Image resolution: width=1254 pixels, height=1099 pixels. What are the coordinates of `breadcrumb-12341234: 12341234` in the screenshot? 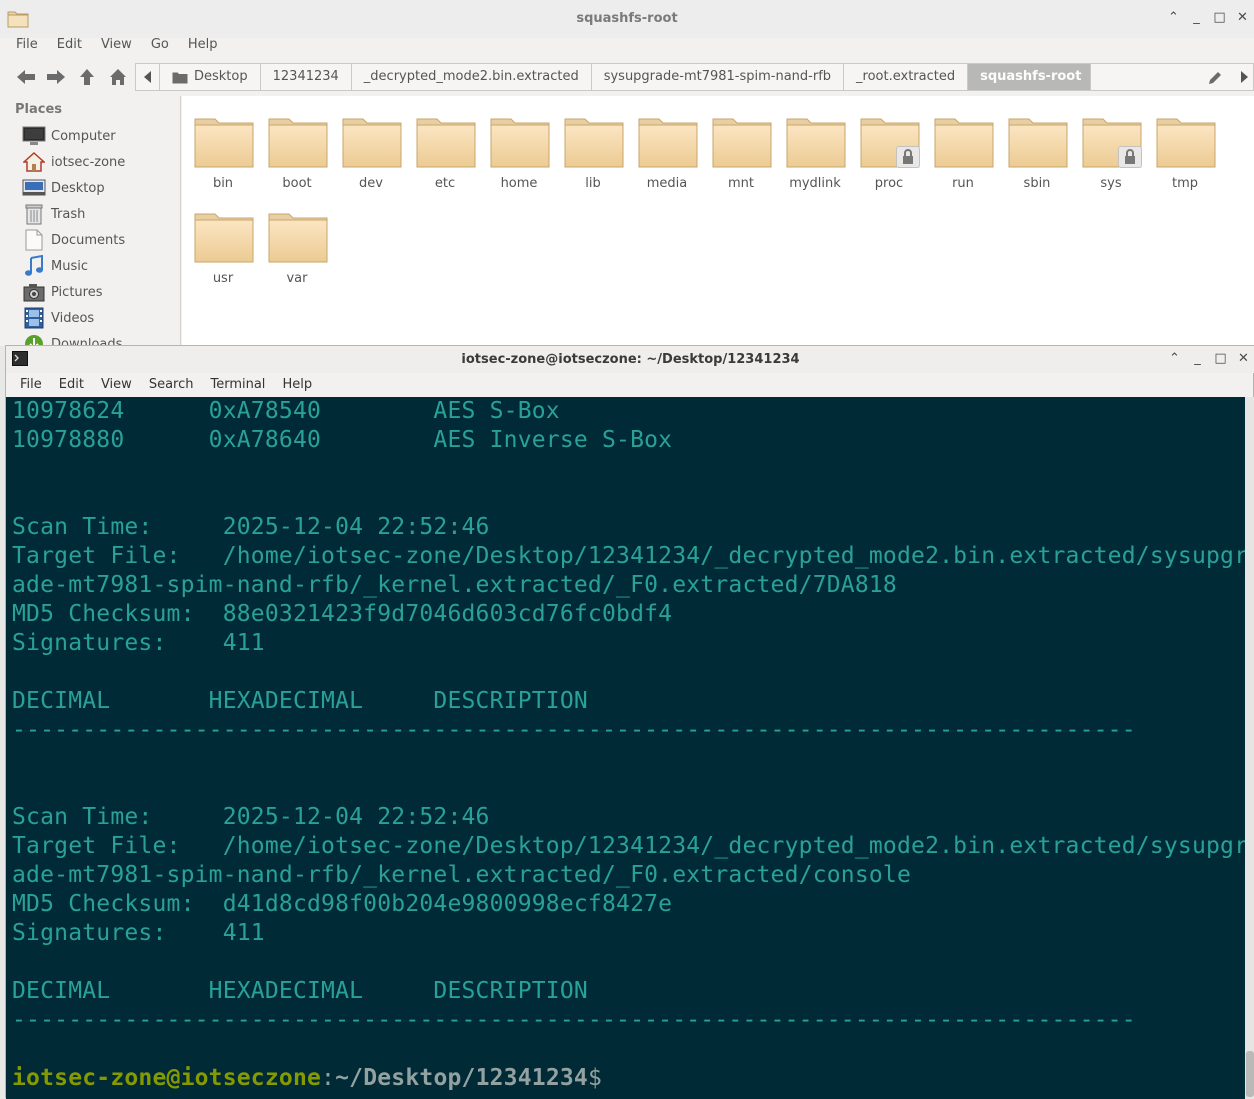 It's located at (306, 77).